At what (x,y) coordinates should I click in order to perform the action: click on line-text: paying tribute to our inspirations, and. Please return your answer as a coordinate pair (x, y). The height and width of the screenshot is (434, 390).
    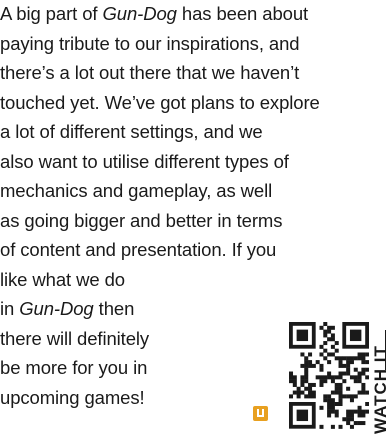
    Looking at the image, I should click on (150, 43).